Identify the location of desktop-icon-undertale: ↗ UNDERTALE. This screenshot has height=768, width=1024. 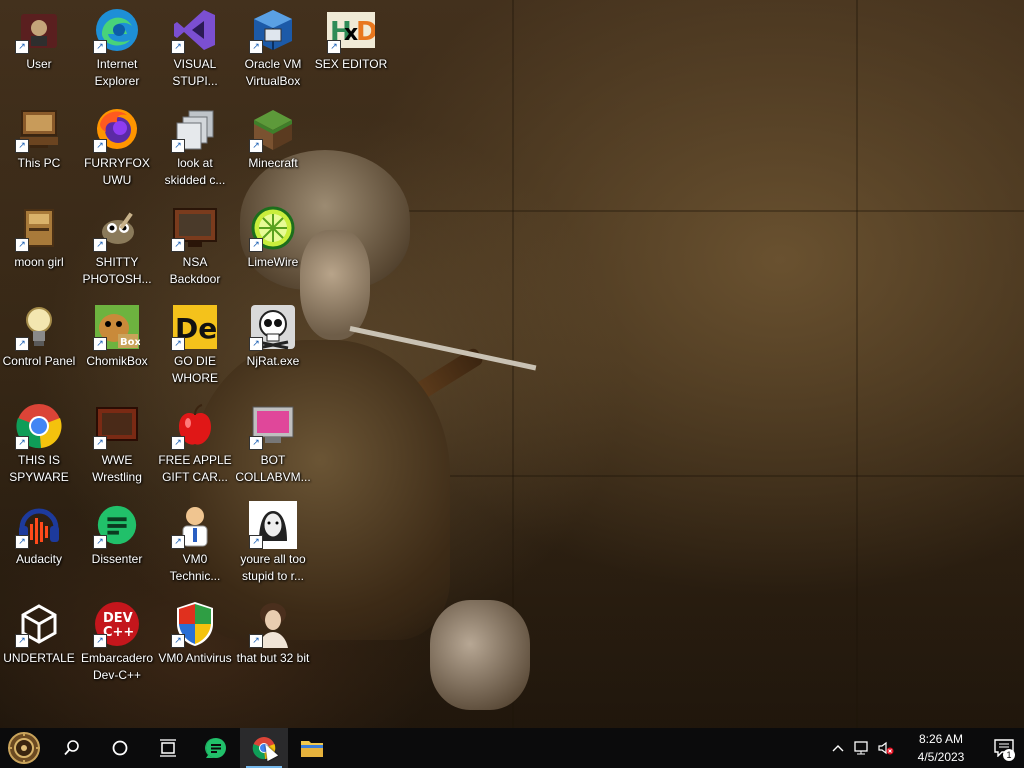
(39, 645).